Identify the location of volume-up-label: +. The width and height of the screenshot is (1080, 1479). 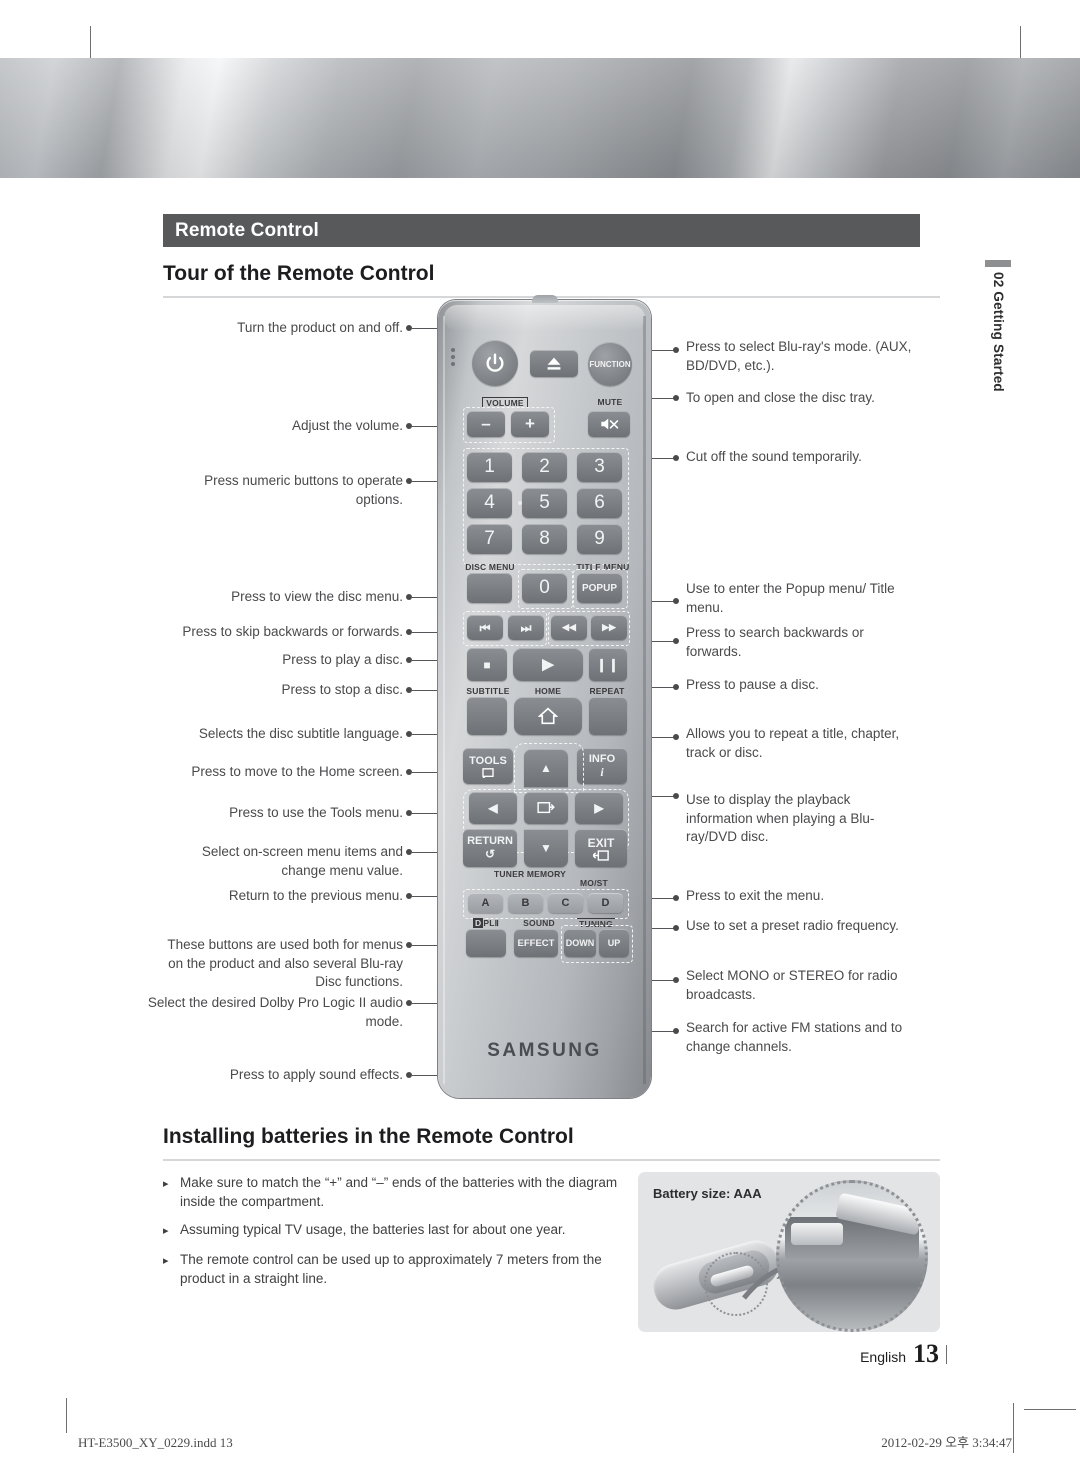
(530, 423).